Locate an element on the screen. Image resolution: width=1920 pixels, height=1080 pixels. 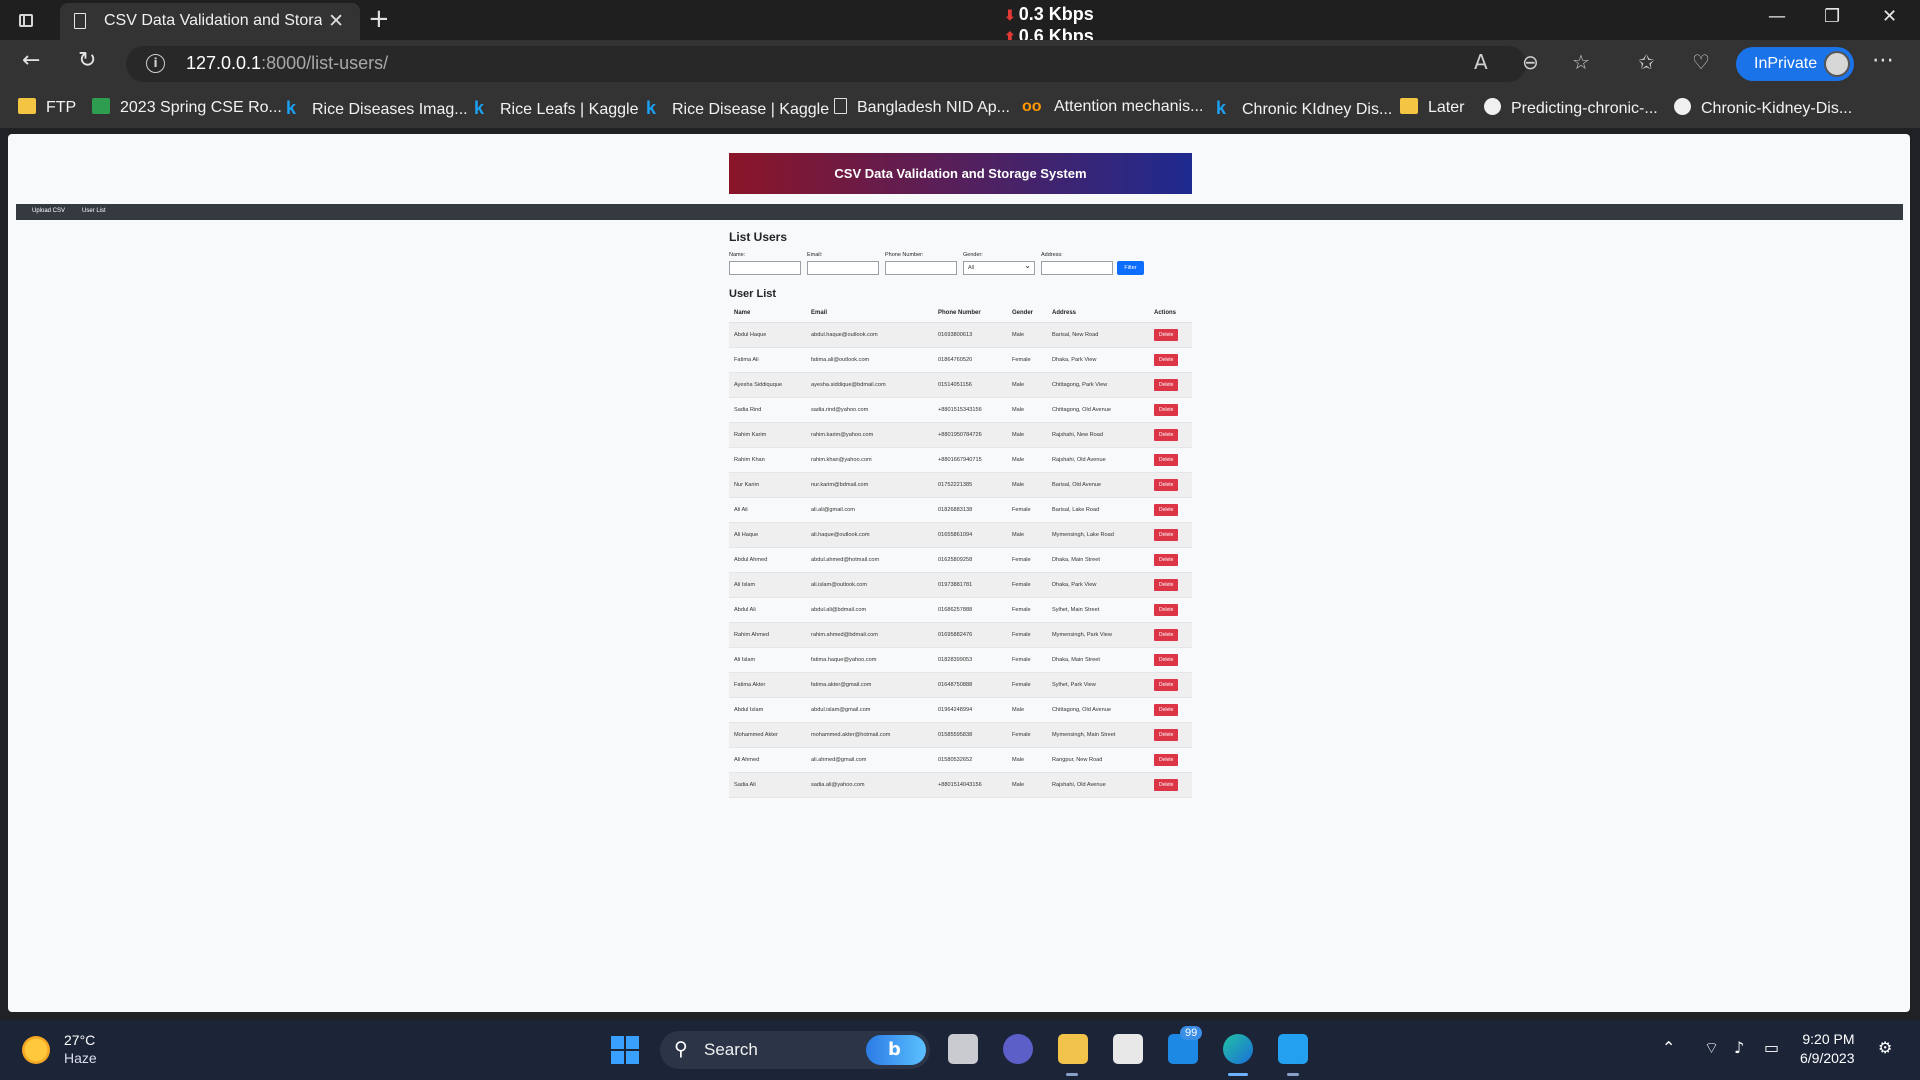
system-clock: 9:20 PM 6/9/2023 is located at coordinates (1827, 1049).